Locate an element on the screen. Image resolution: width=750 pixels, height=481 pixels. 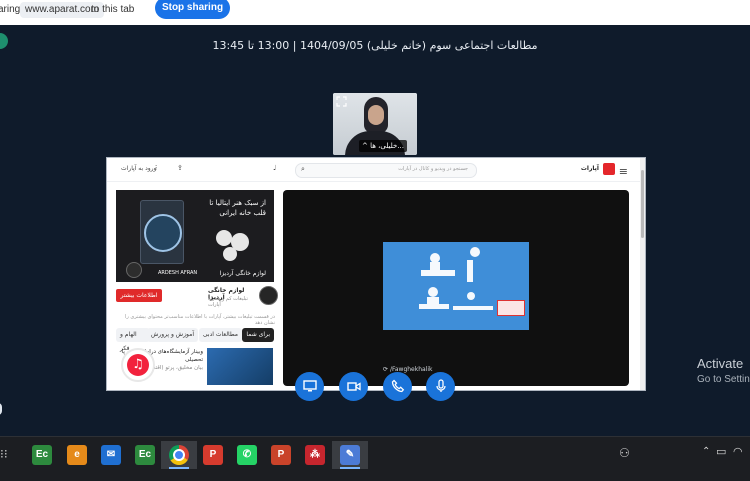
tab-for-you: برای شما is located at coordinates (258, 335).